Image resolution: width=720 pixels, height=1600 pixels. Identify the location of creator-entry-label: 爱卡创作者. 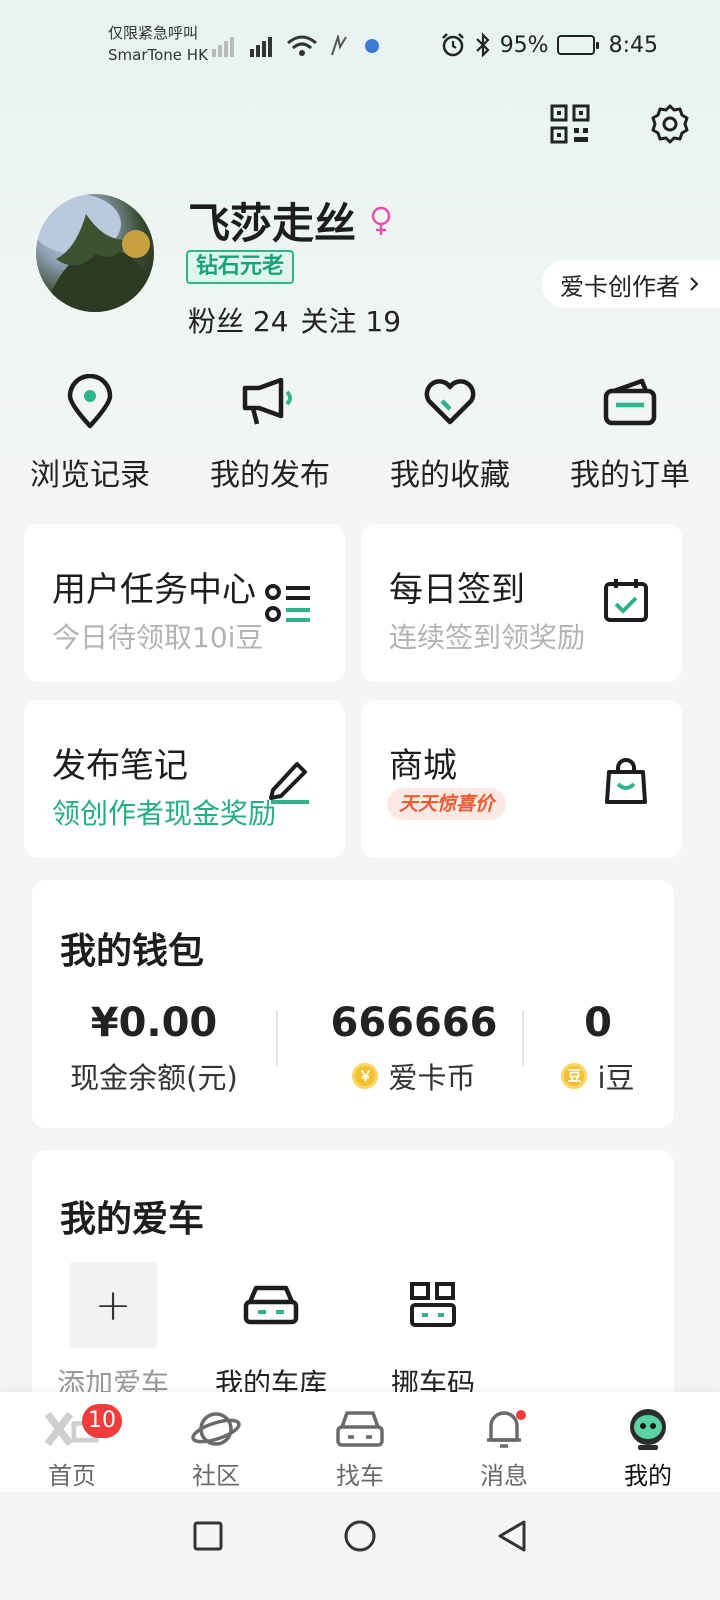
(620, 286).